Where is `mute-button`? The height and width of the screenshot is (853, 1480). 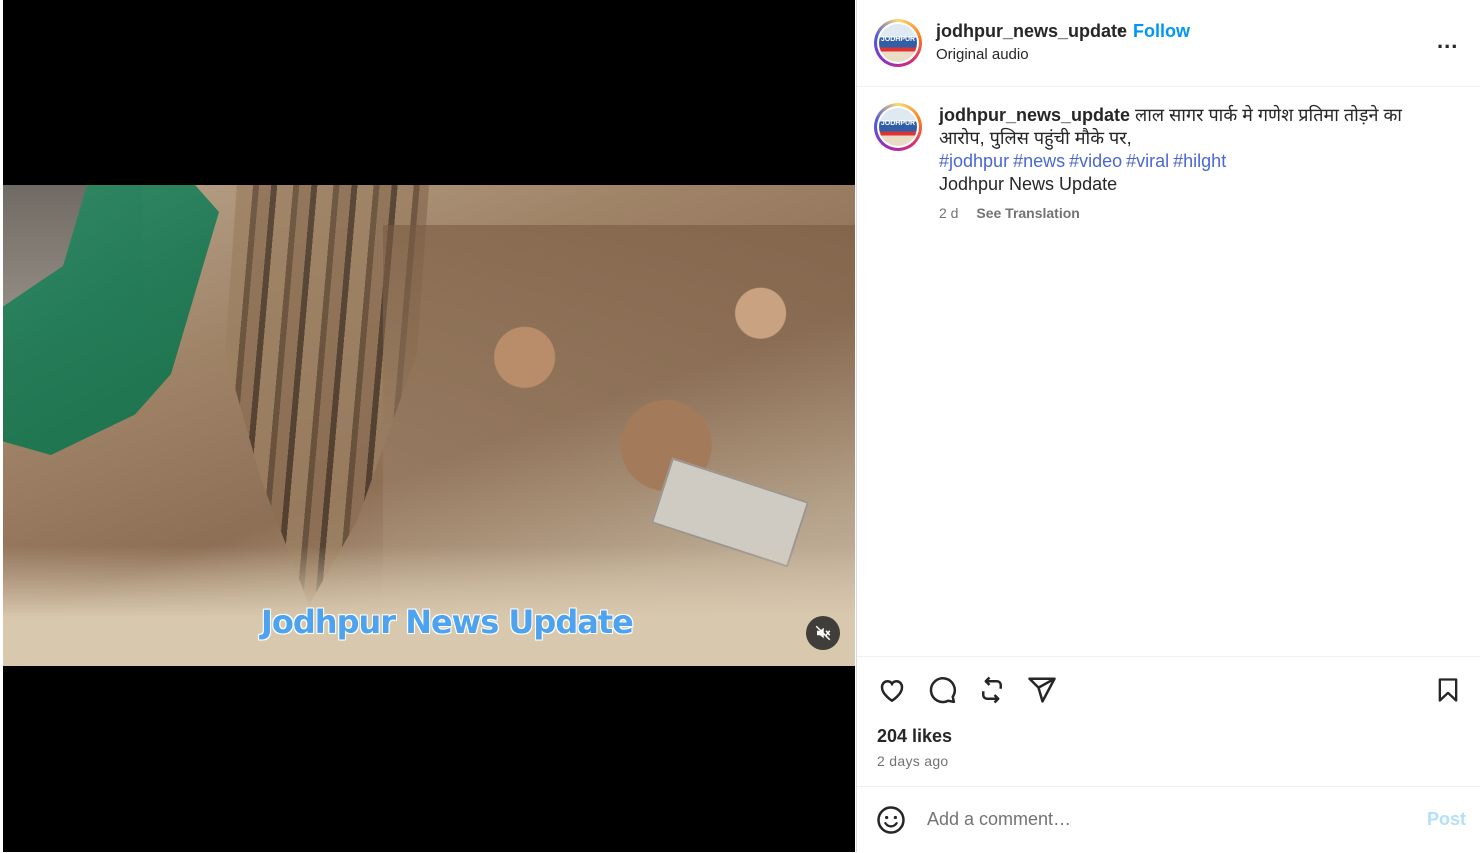
mute-button is located at coordinates (823, 633).